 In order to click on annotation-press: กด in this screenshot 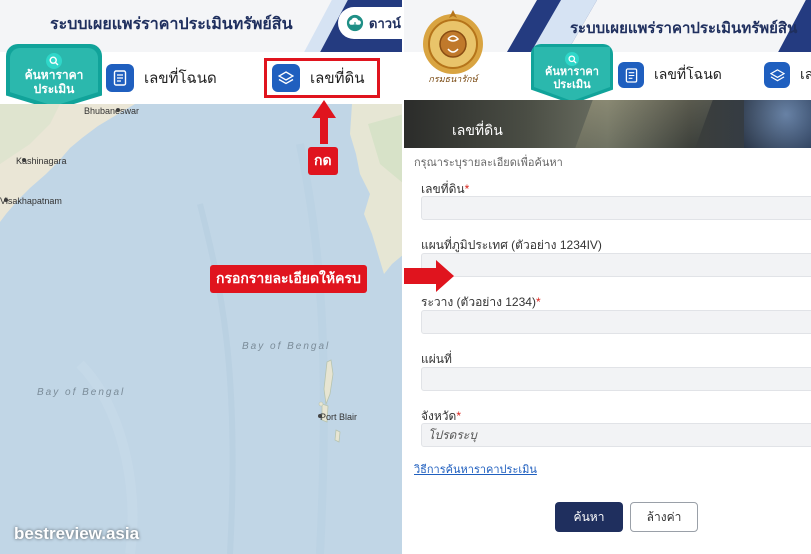, I will do `click(323, 161)`.